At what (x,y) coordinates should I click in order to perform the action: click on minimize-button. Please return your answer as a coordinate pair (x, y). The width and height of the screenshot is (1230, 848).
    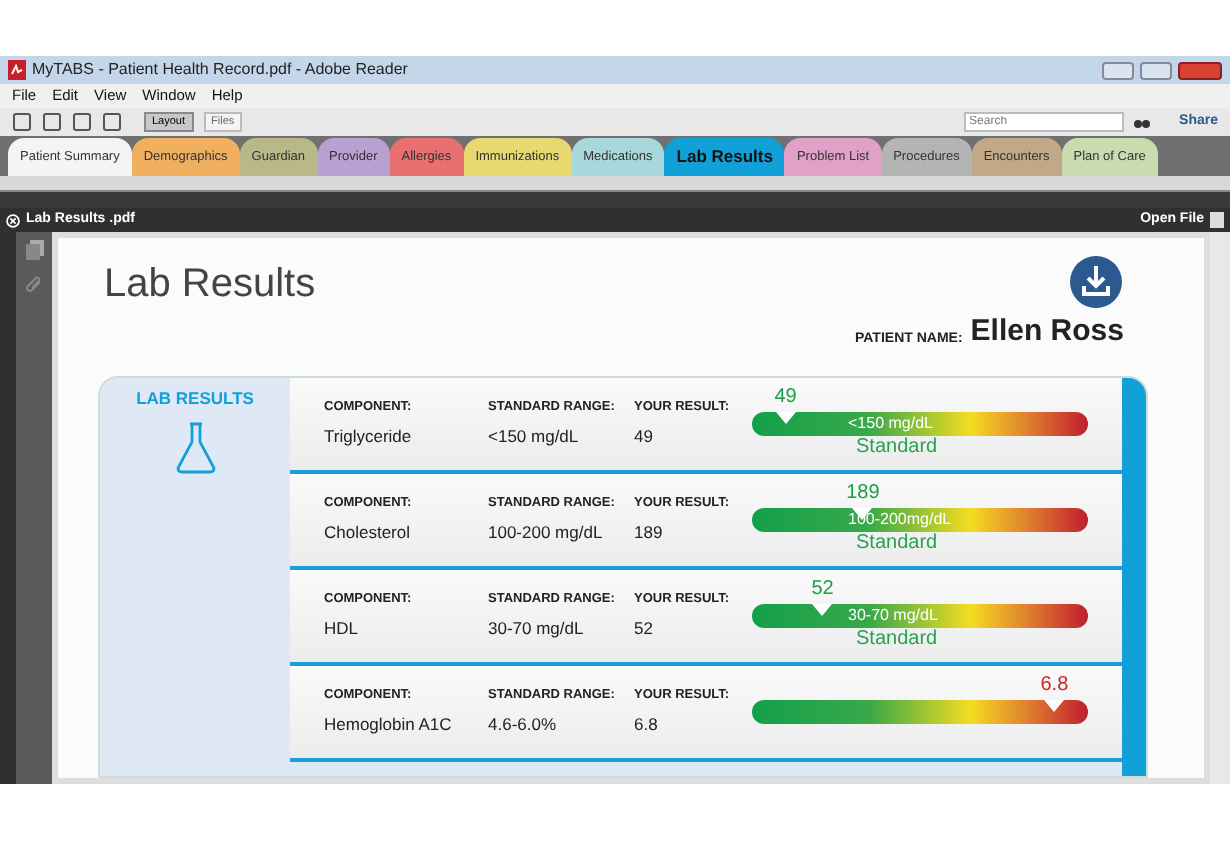
    Looking at the image, I should click on (1118, 70).